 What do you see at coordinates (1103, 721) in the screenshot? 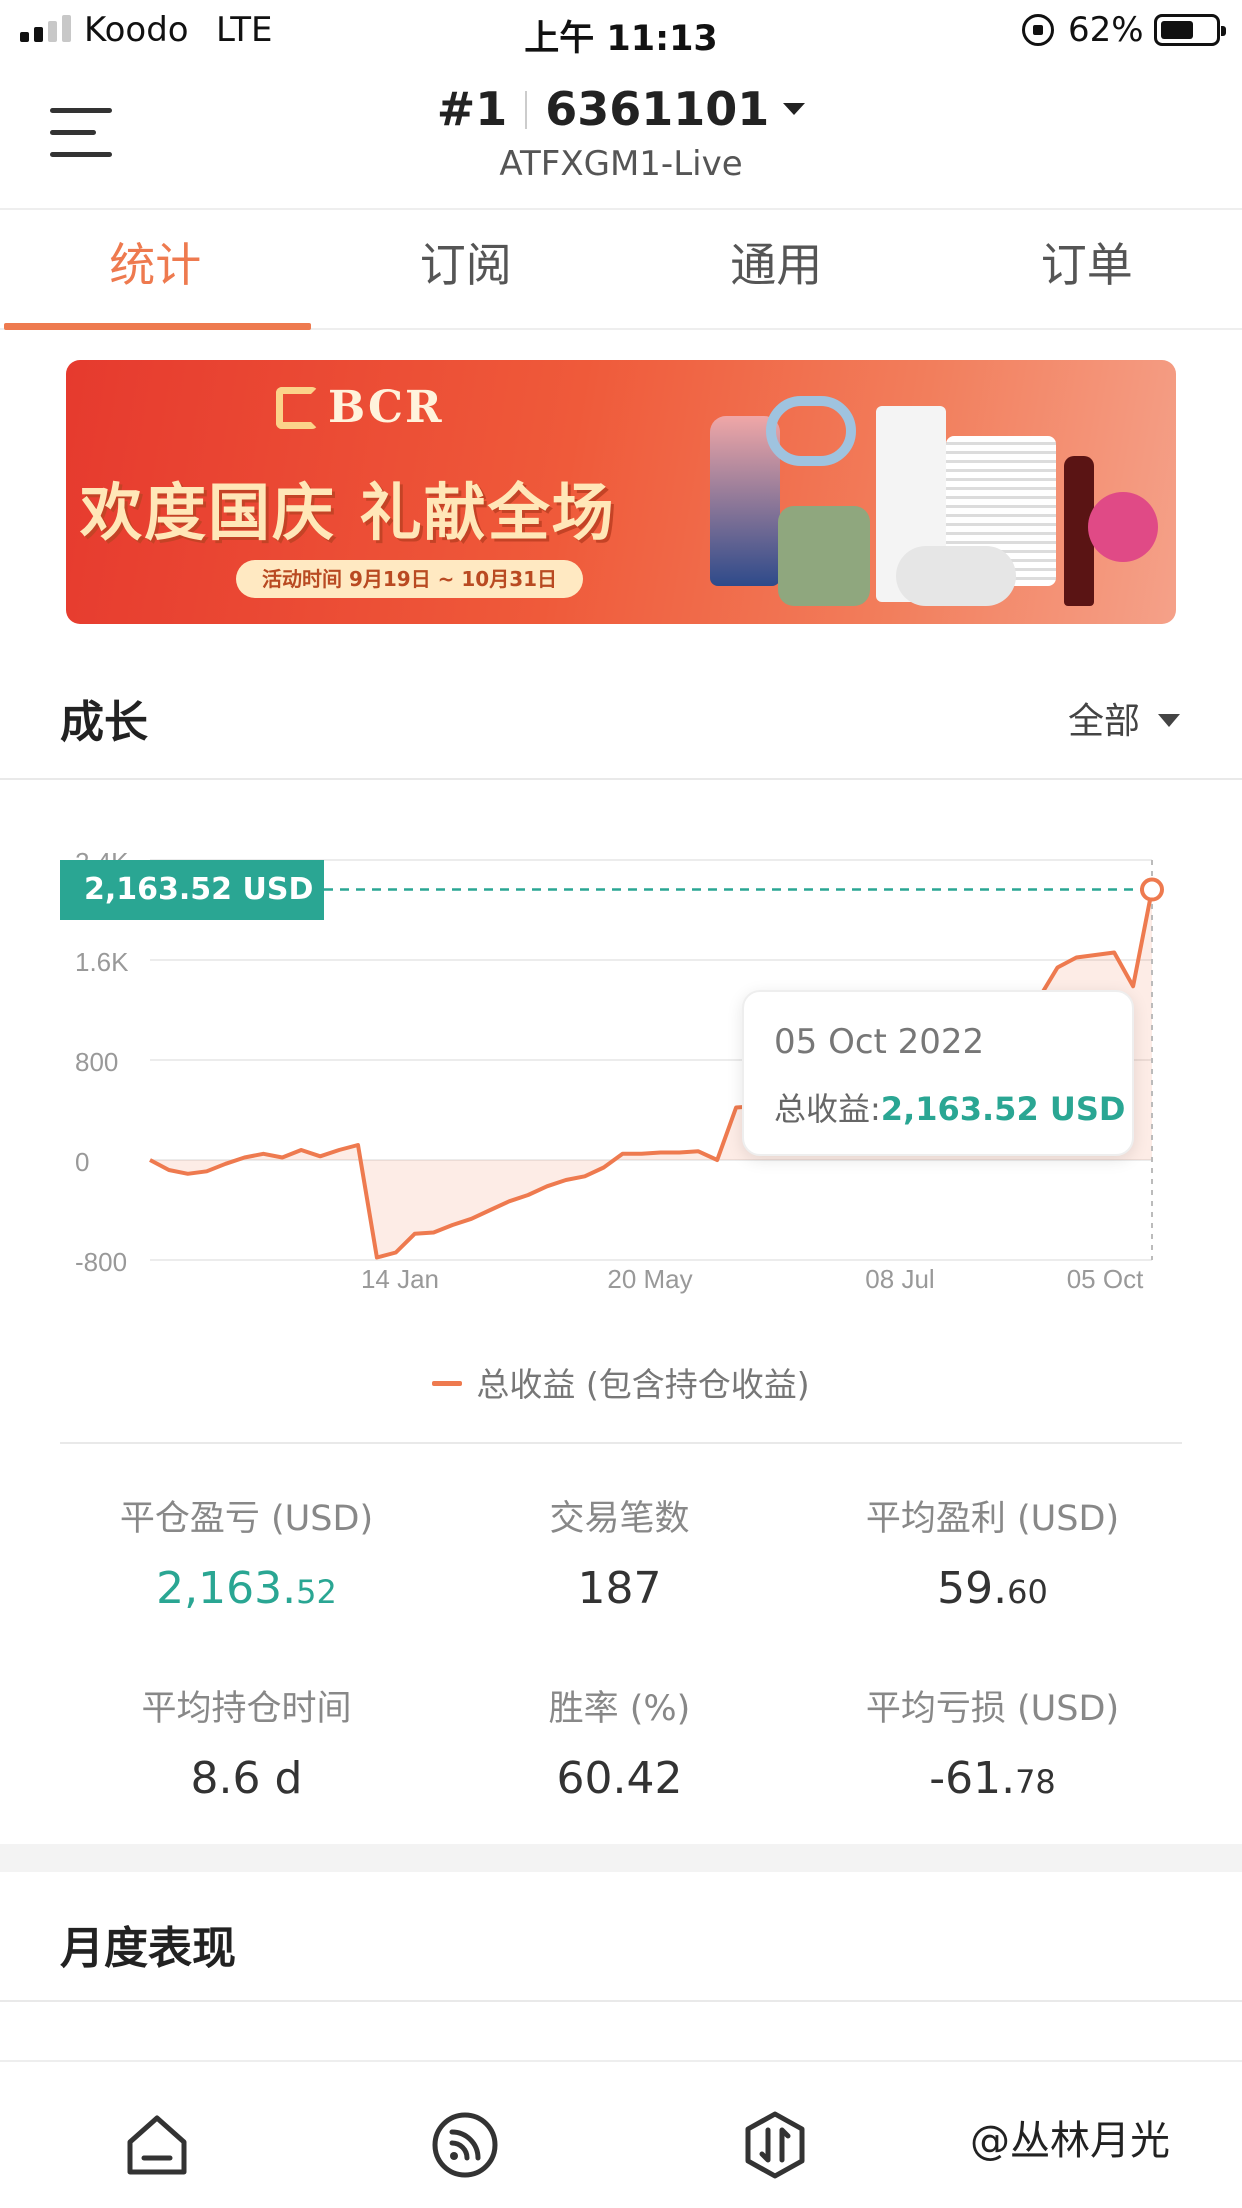
I see `range-selector-label: 全部` at bounding box center [1103, 721].